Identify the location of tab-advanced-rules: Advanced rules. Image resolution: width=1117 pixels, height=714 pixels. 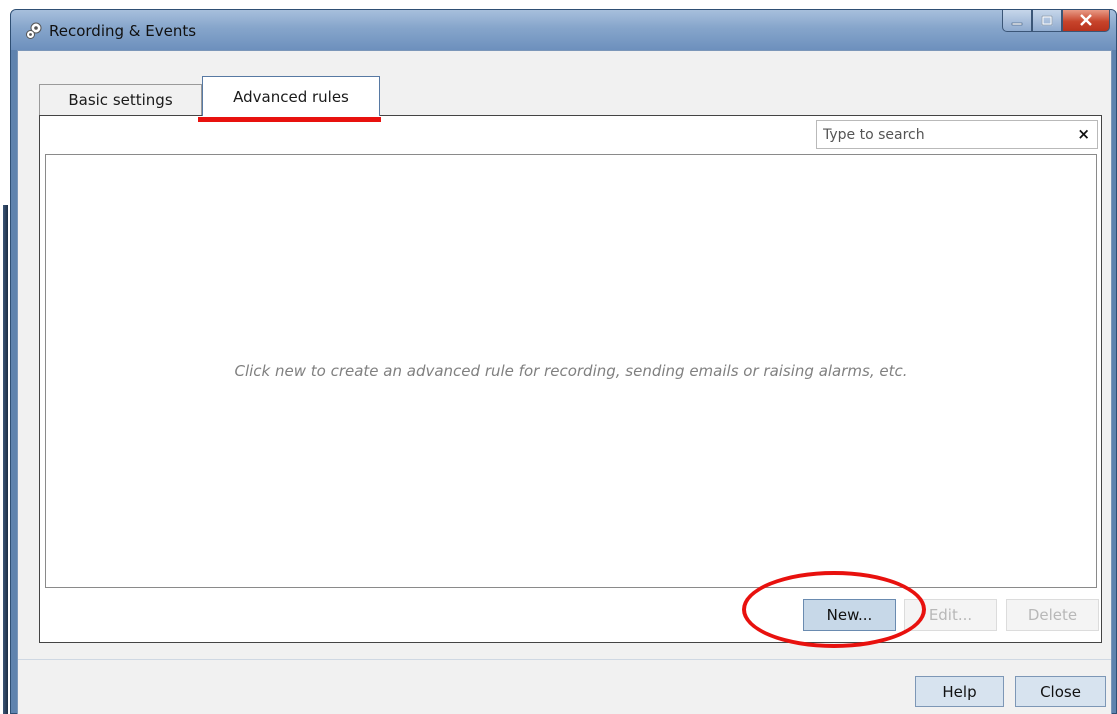
(291, 96).